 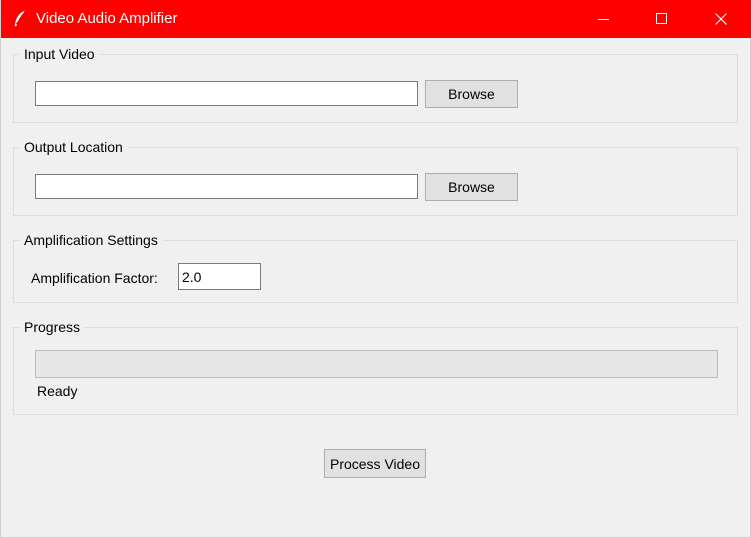 What do you see at coordinates (52, 327) in the screenshot?
I see `progress-group-label: Progress` at bounding box center [52, 327].